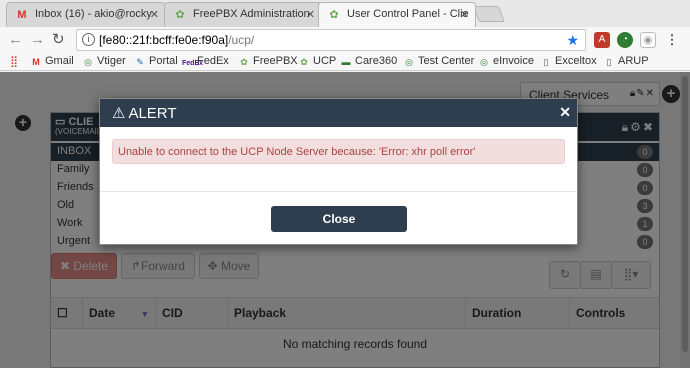 The width and height of the screenshot is (690, 368). Describe the element at coordinates (339, 219) in the screenshot. I see `close-button: Close` at that location.